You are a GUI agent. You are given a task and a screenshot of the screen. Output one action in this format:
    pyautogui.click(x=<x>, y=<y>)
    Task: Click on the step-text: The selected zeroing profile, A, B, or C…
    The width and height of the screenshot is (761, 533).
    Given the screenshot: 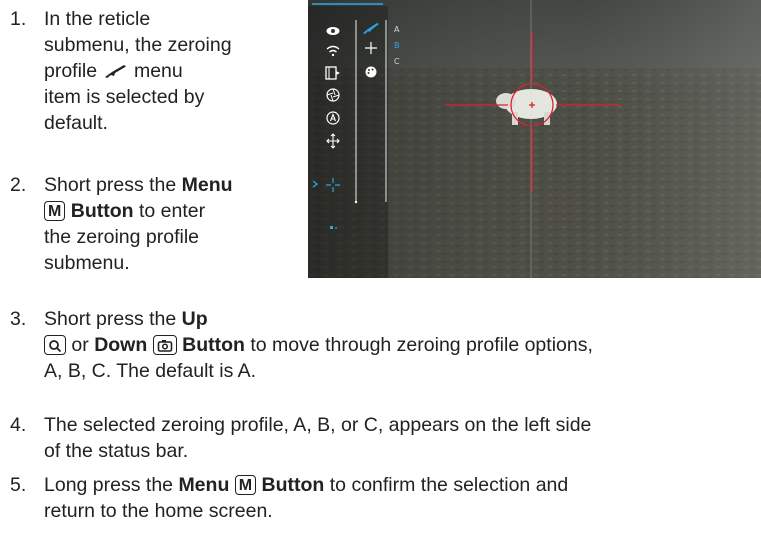 What is the action you would take?
    pyautogui.click(x=318, y=425)
    